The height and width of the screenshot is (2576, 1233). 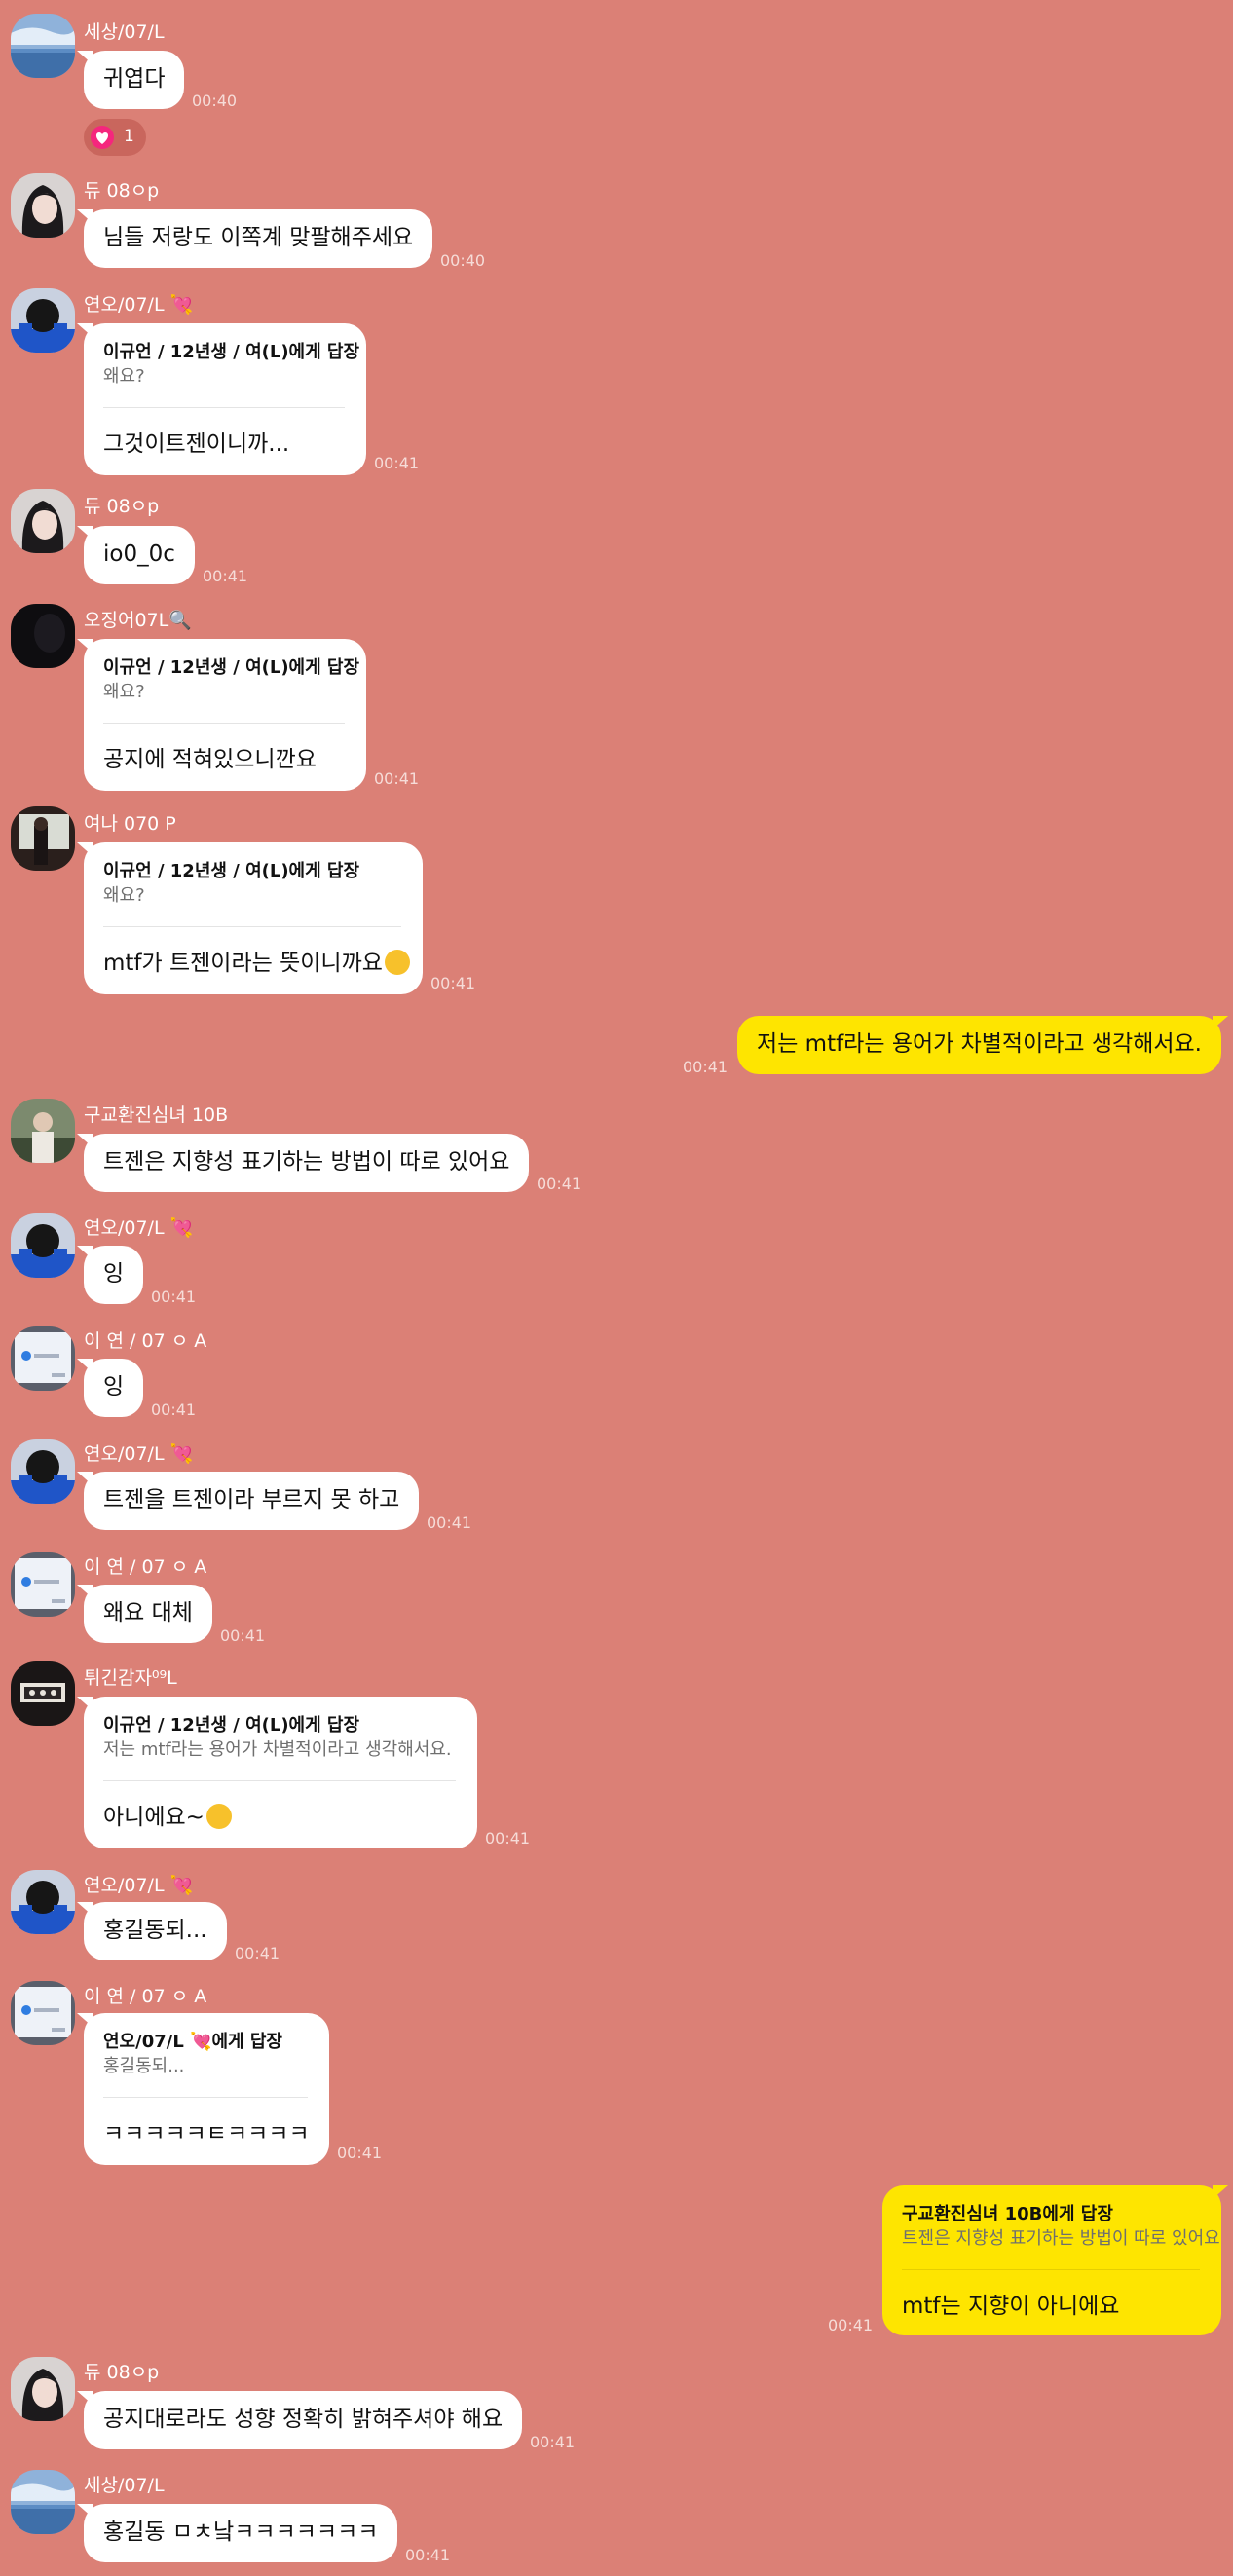 What do you see at coordinates (616, 541) in the screenshot?
I see `message-row: 듀 08ㅇp io0_0c 00:41` at bounding box center [616, 541].